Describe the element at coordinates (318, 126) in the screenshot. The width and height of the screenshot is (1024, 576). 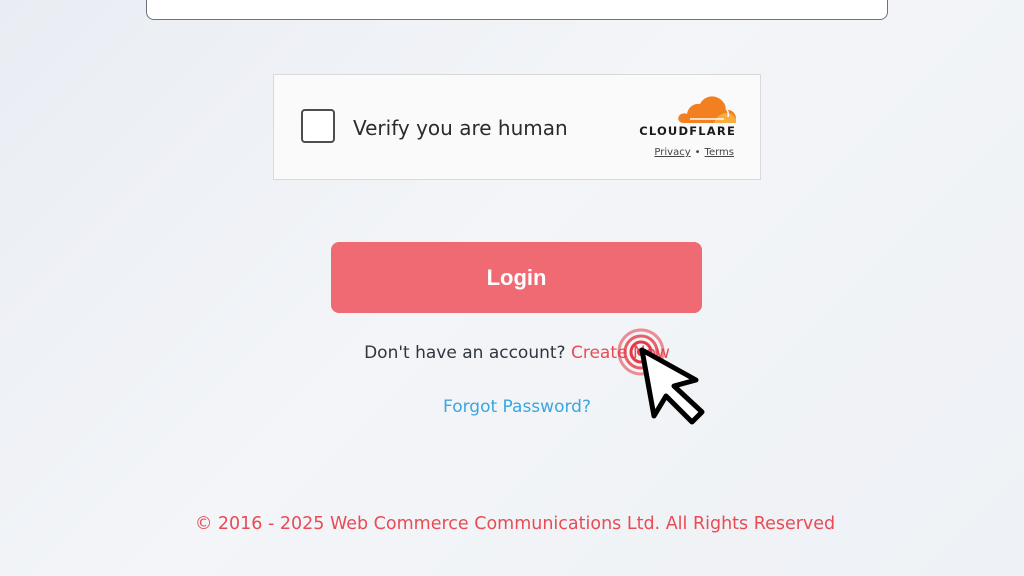
I see `verify-human-checkbox` at that location.